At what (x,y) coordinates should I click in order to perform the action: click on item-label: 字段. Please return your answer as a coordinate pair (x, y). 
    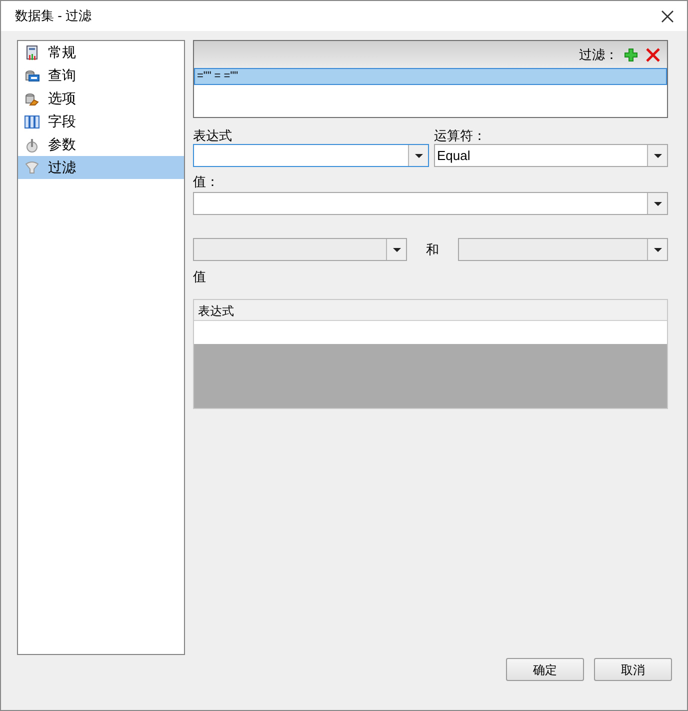
    Looking at the image, I should click on (62, 121).